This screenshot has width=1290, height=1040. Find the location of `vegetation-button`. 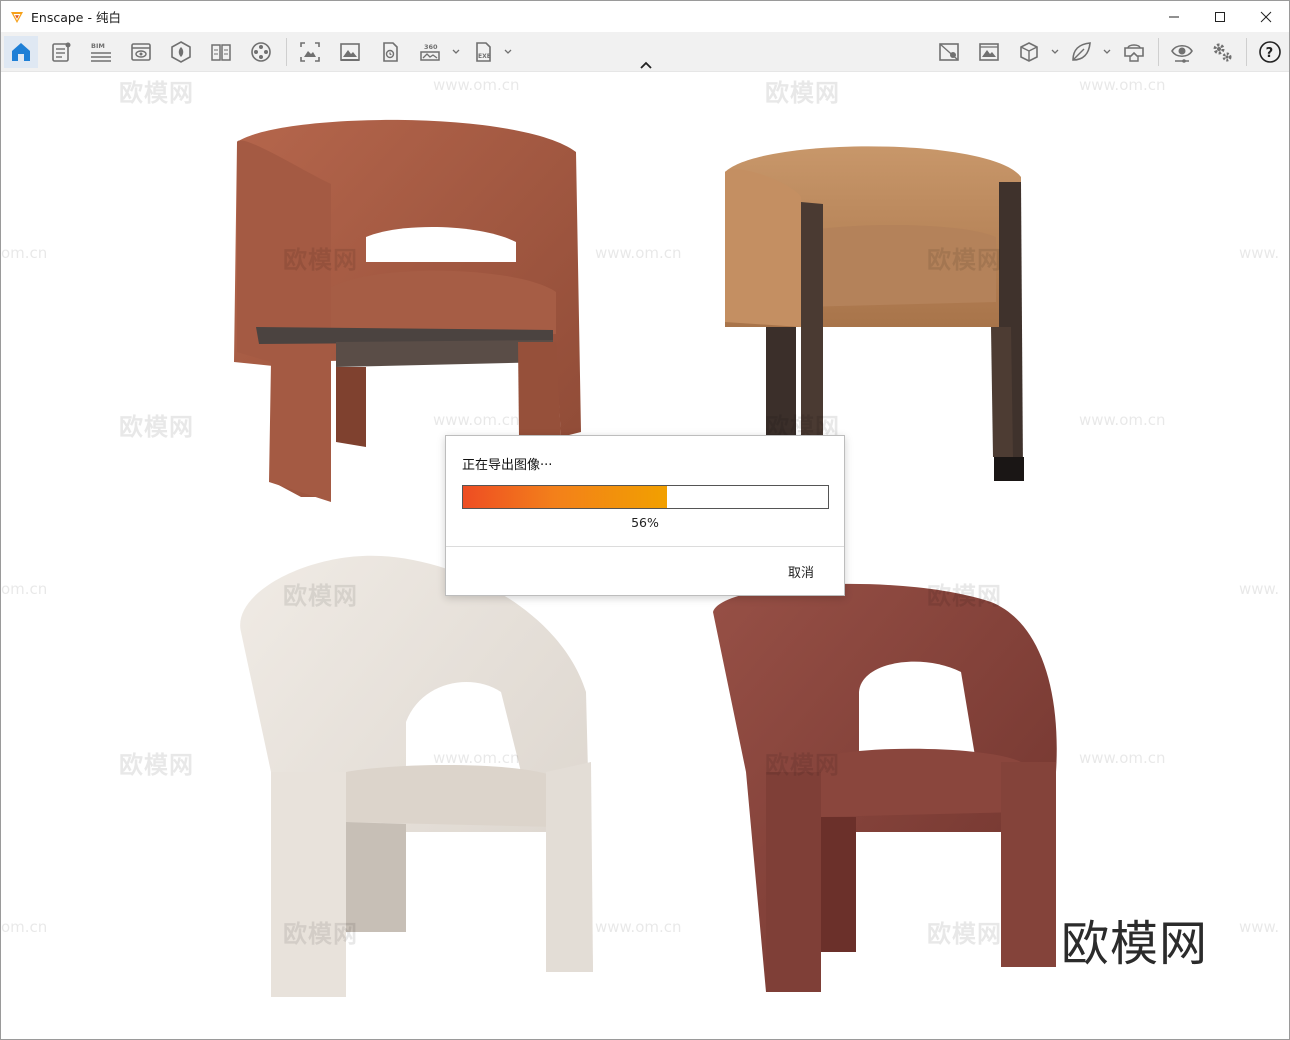

vegetation-button is located at coordinates (1081, 52).